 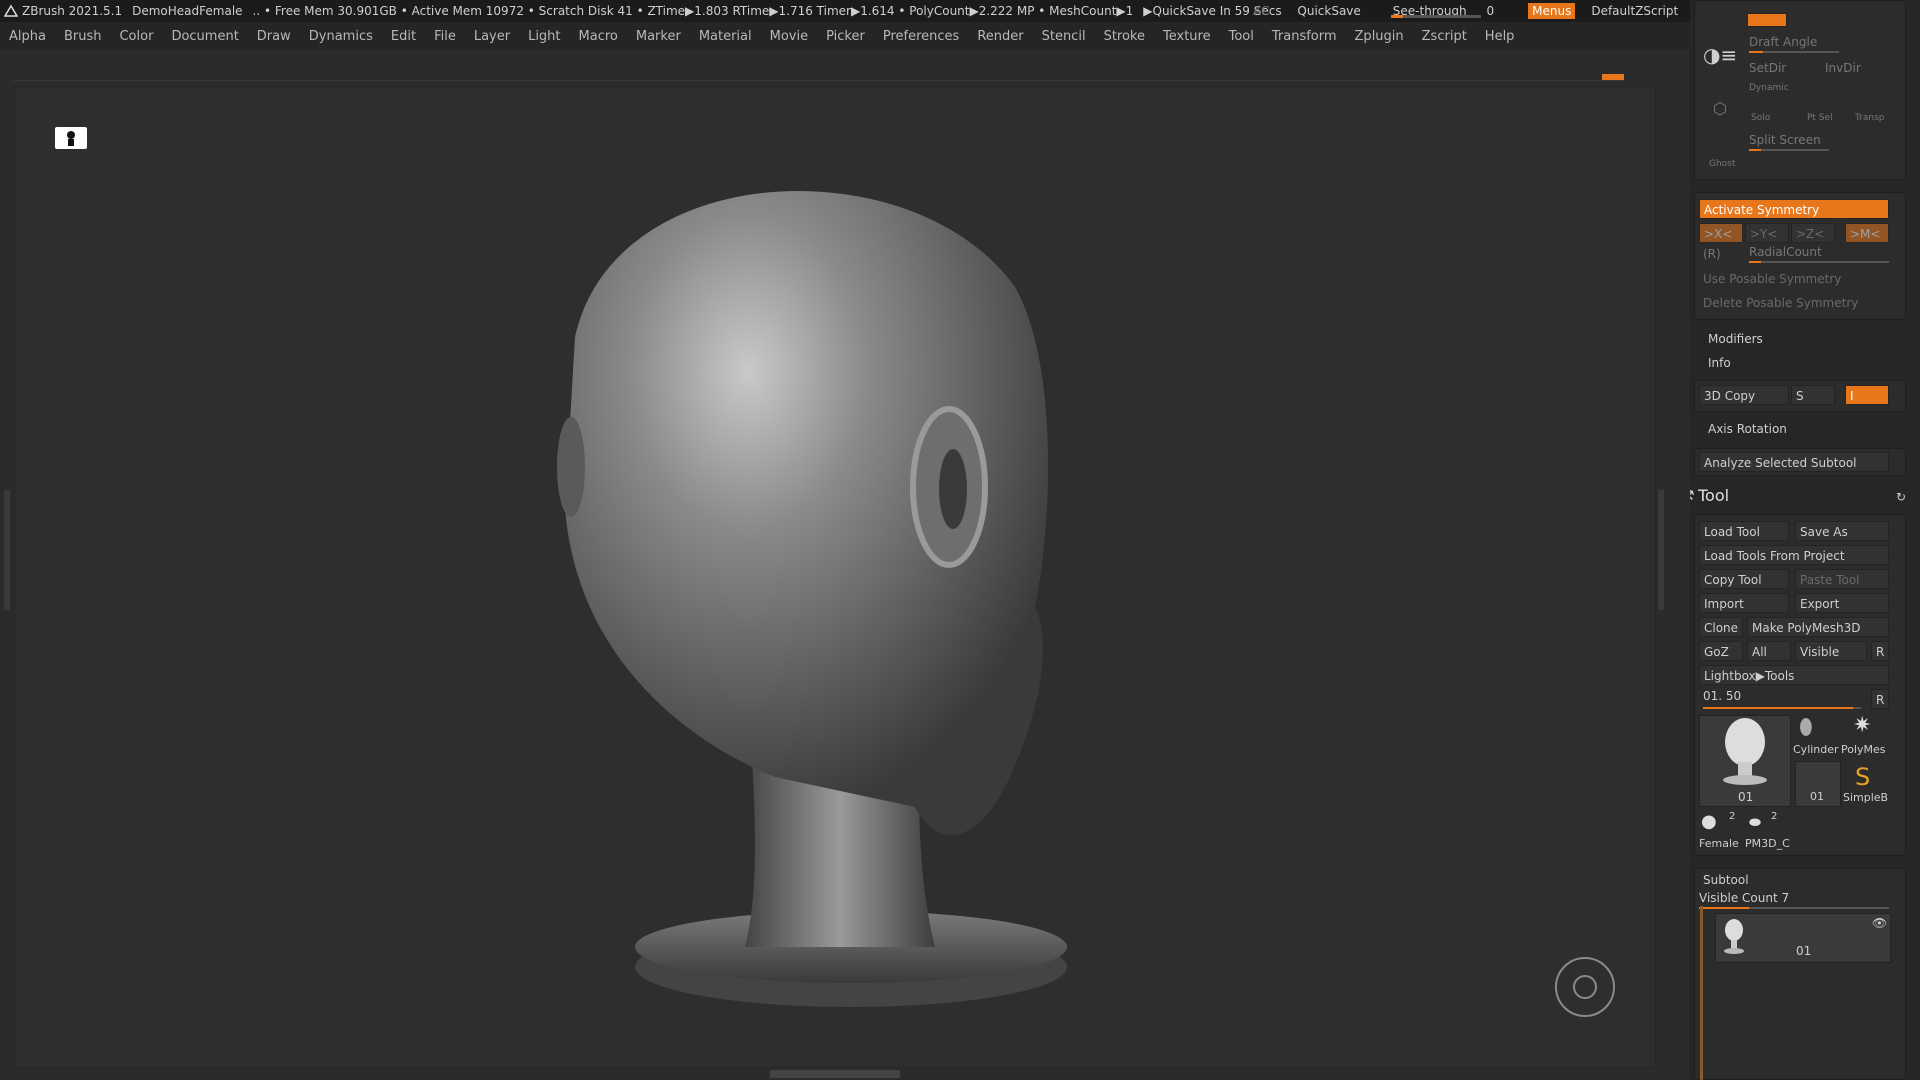 I want to click on menu-edit: Edit, so click(x=403, y=36).